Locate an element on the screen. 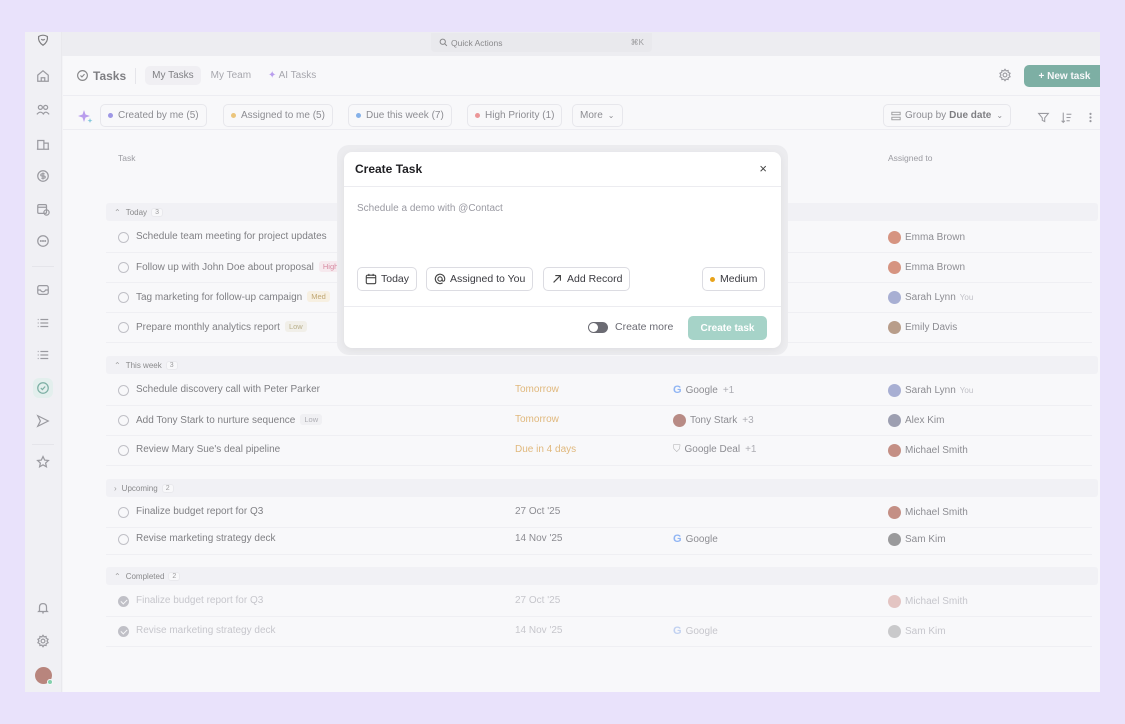 This screenshot has height=724, width=1125. priority-label: Medium is located at coordinates (739, 279).